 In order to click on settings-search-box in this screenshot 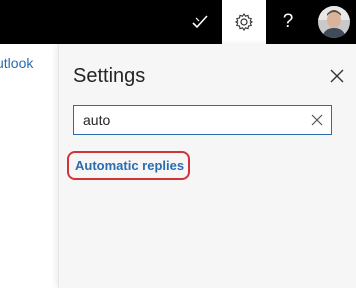, I will do `click(202, 120)`.